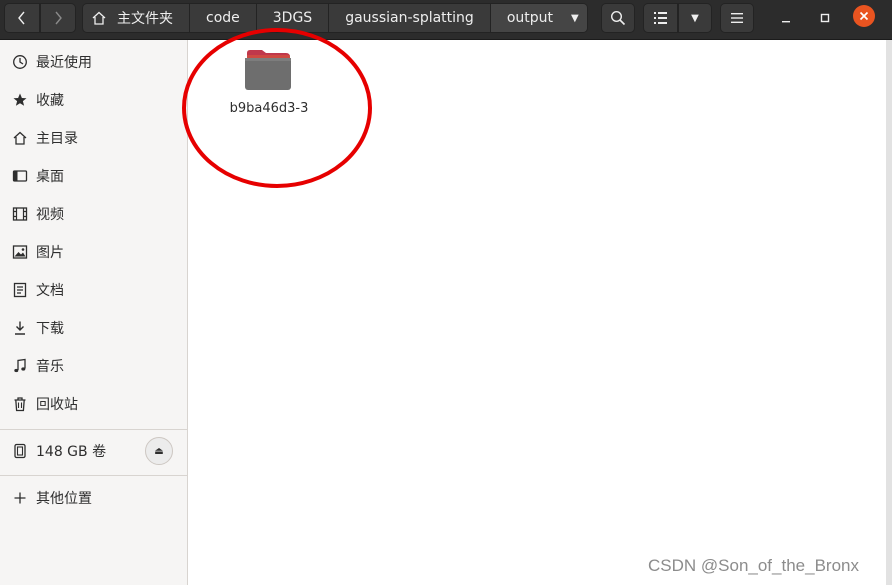 The image size is (892, 585). I want to click on music-icon, so click(20, 366).